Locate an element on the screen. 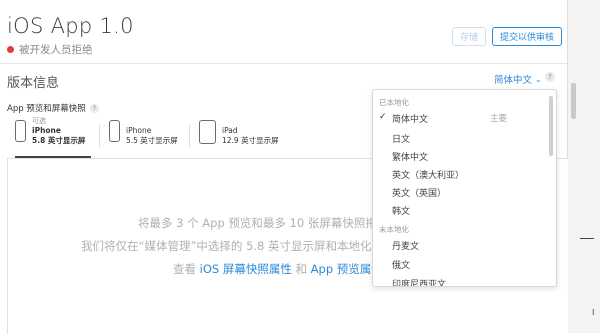 This screenshot has width=600, height=334. page-scrollbar is located at coordinates (573, 101).